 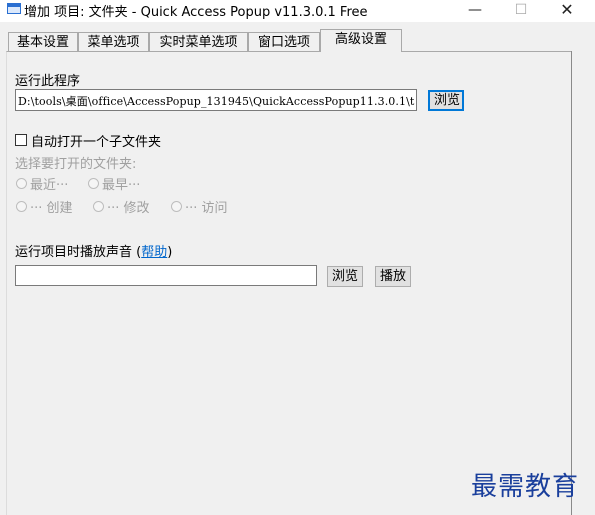 What do you see at coordinates (51, 208) in the screenshot?
I see `radio-created-label: ··· 创建` at bounding box center [51, 208].